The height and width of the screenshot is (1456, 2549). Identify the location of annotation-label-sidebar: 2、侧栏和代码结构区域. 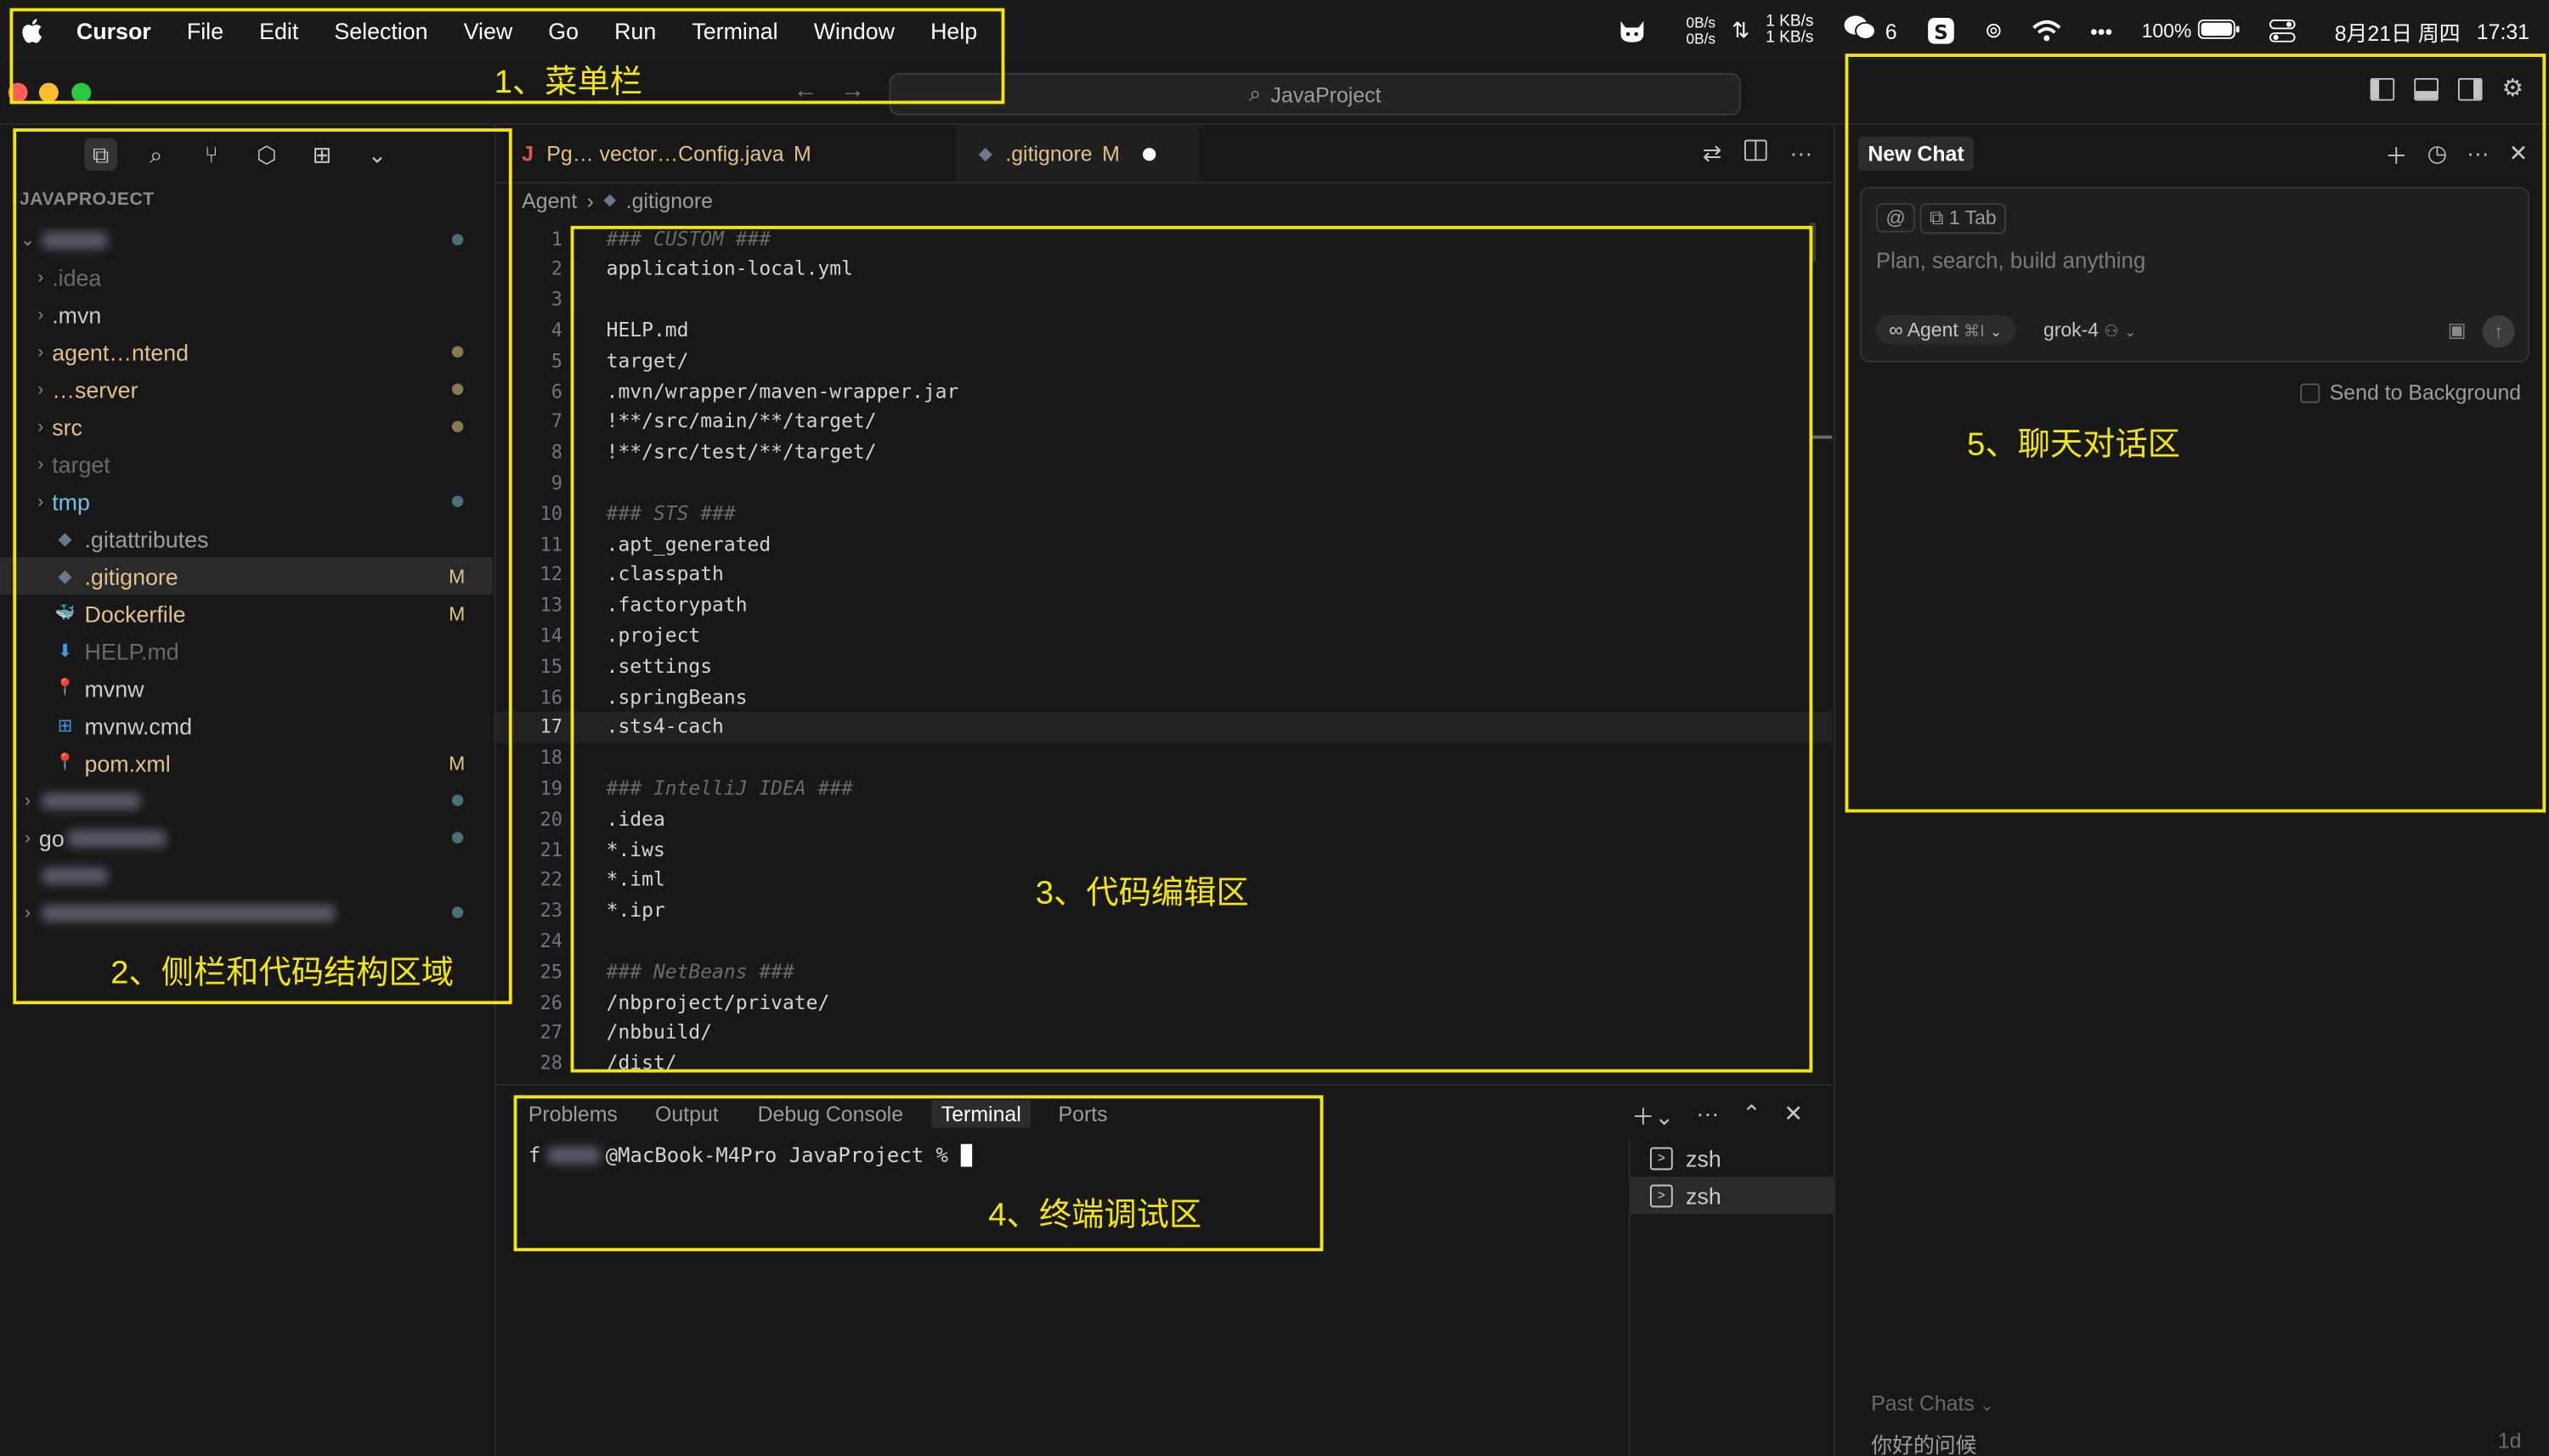
(282, 973).